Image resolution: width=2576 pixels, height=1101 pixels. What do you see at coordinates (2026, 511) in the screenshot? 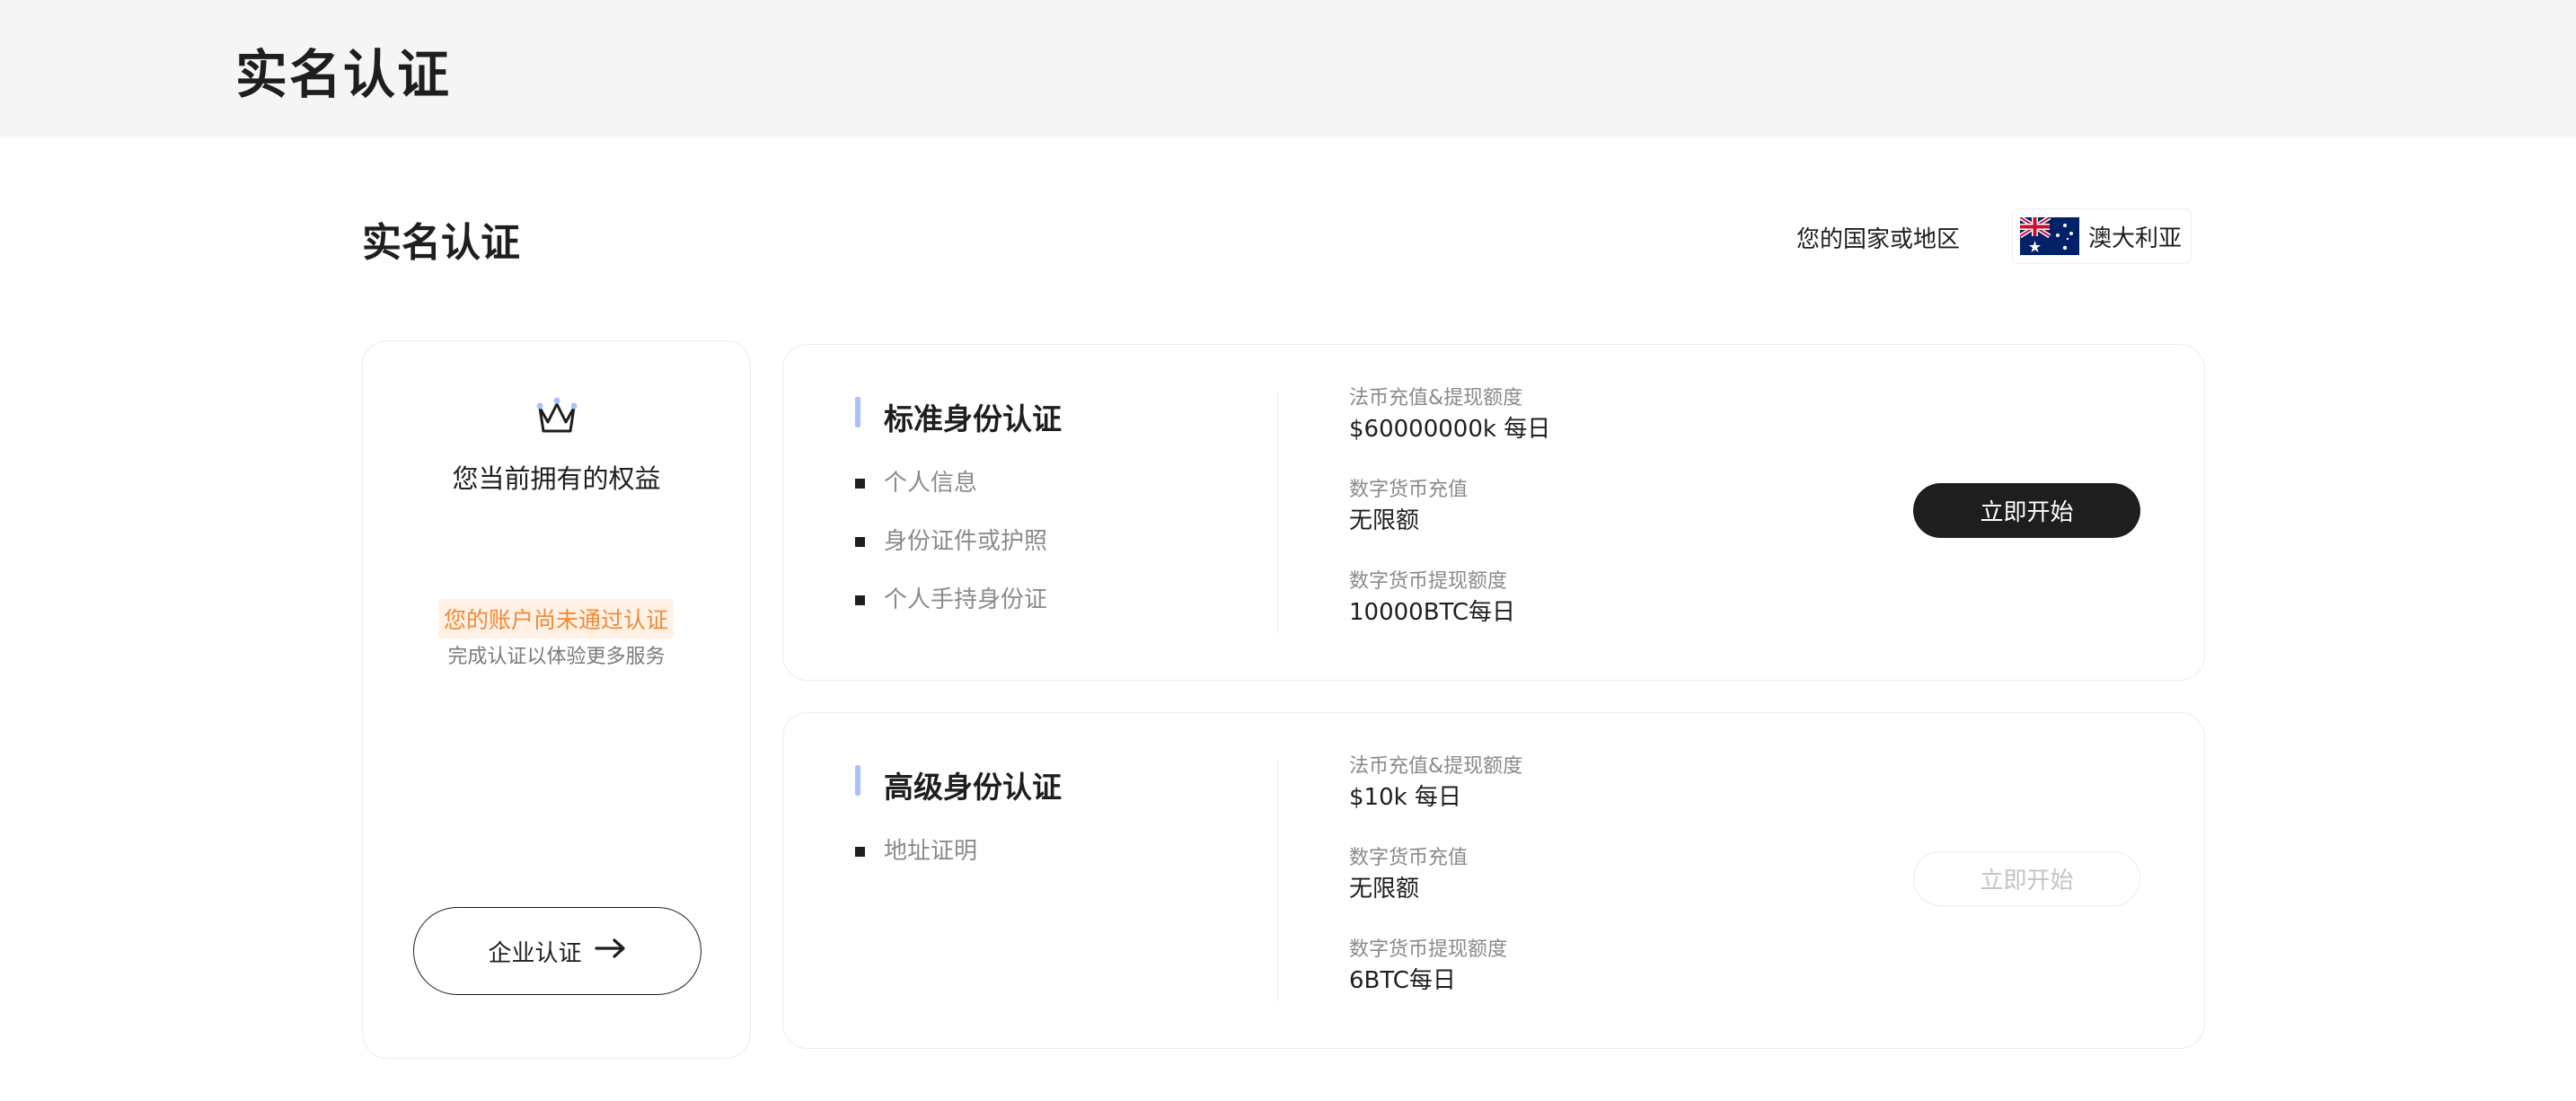
I see `standard-start-button: 立即开始` at bounding box center [2026, 511].